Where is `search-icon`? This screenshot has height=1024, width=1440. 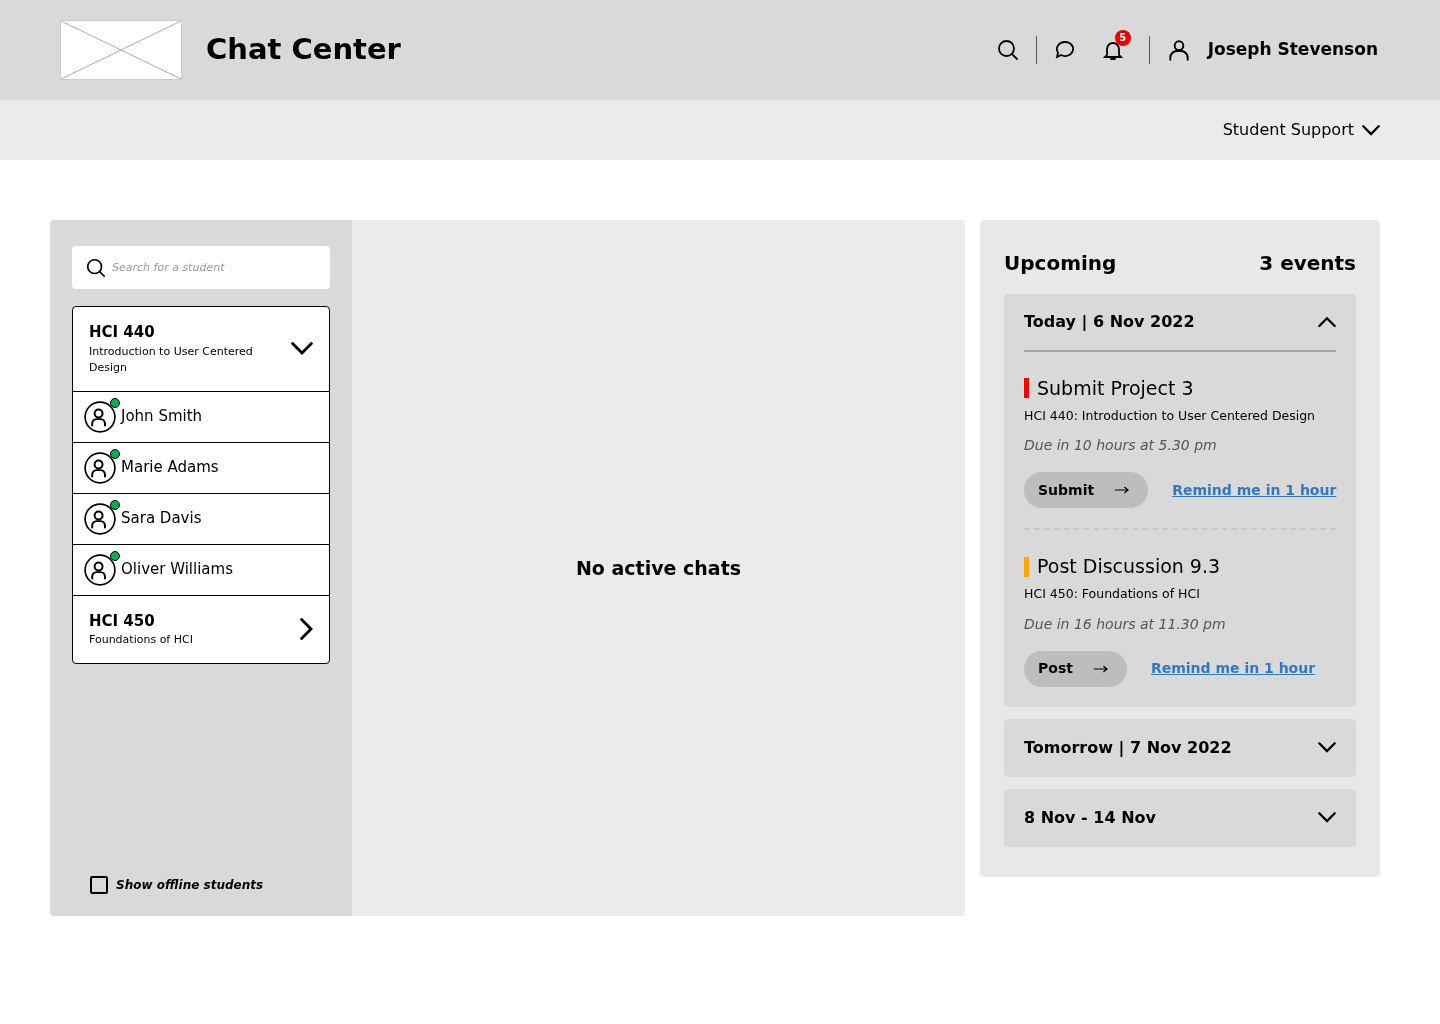 search-icon is located at coordinates (1007, 50).